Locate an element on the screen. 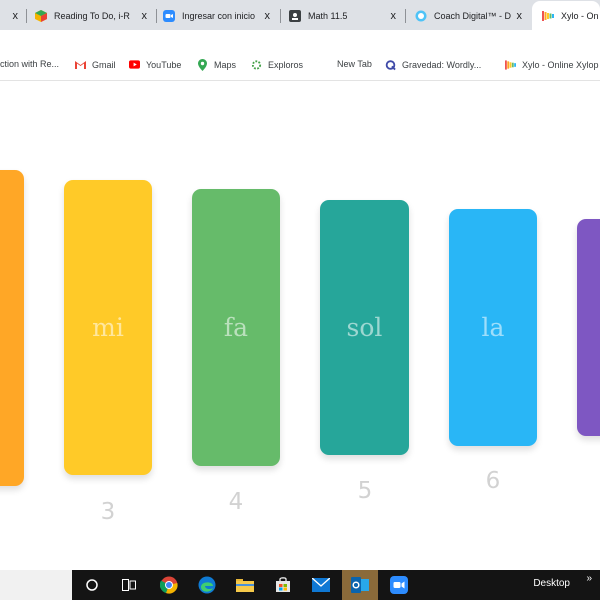  store-icon is located at coordinates (283, 585).